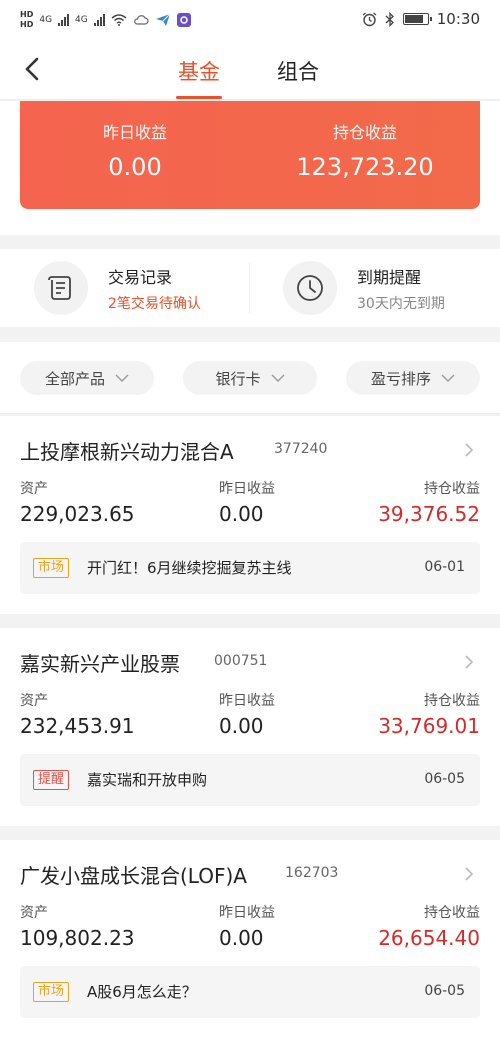  I want to click on filter-all-products-label: 全部产品, so click(74, 378).